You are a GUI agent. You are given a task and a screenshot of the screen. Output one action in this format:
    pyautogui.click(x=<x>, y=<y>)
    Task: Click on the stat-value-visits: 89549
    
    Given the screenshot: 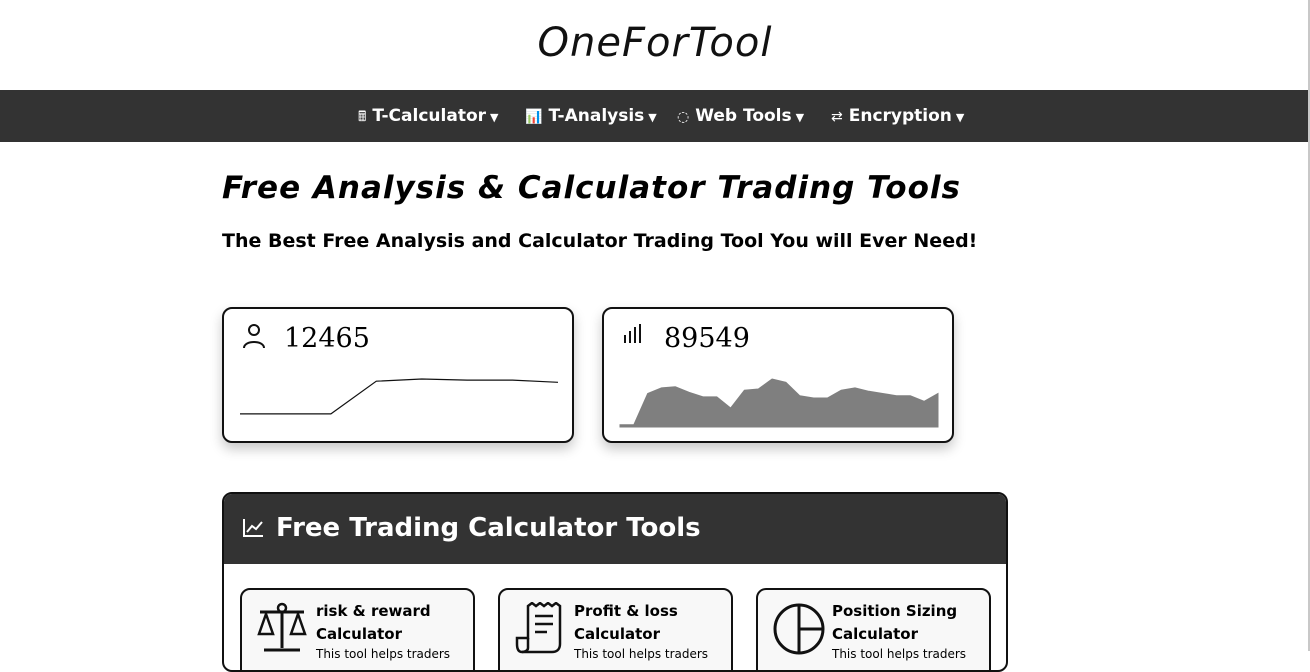 What is the action you would take?
    pyautogui.click(x=707, y=338)
    